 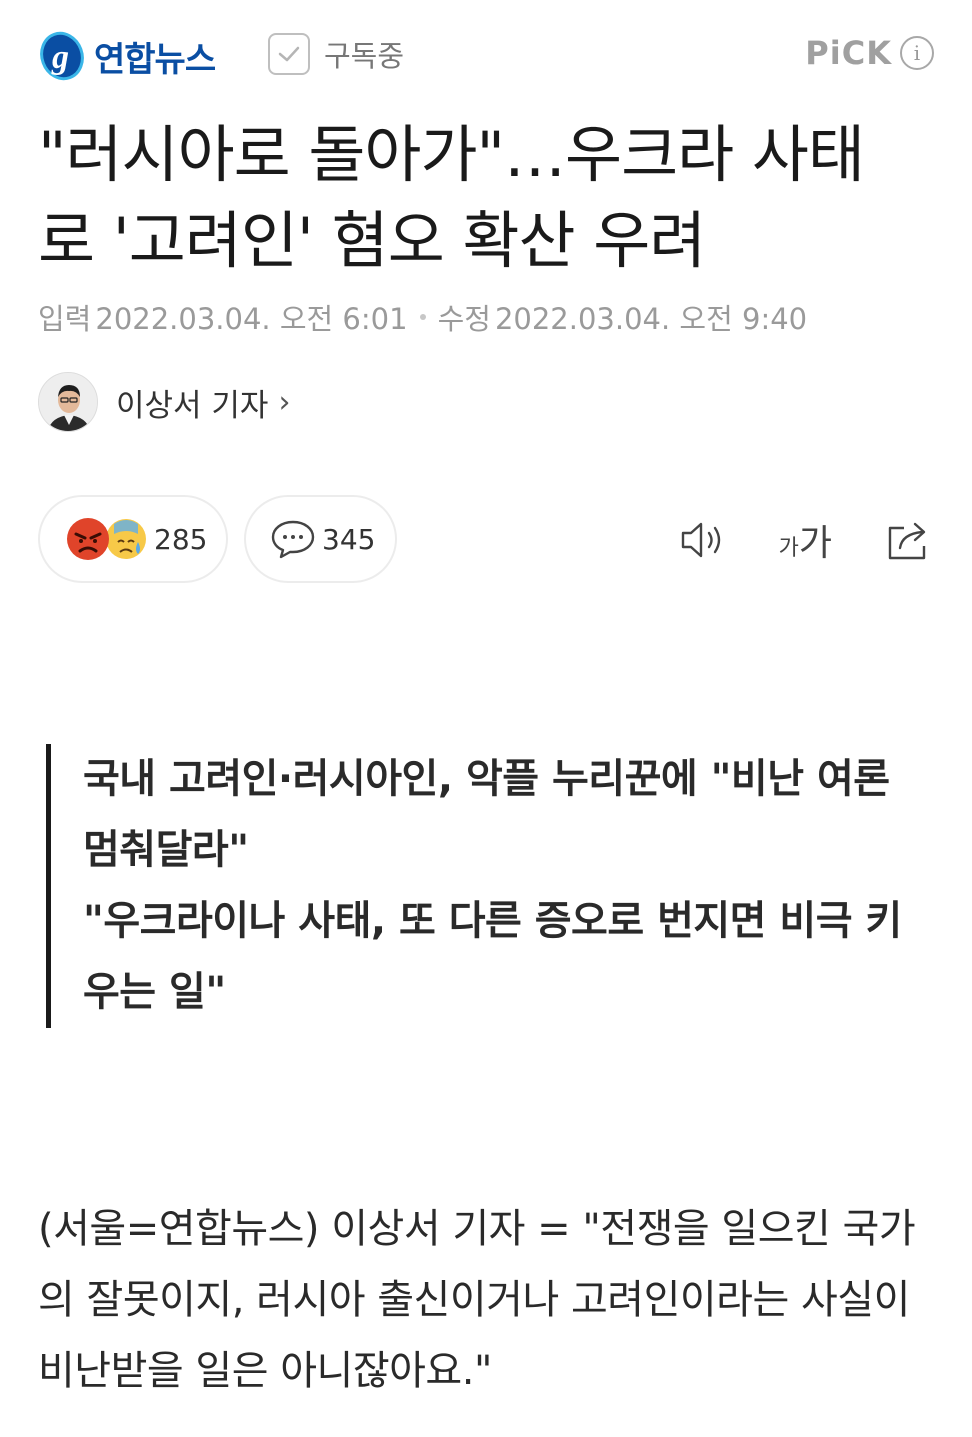 What do you see at coordinates (788, 548) in the screenshot?
I see `font-small-label: 가` at bounding box center [788, 548].